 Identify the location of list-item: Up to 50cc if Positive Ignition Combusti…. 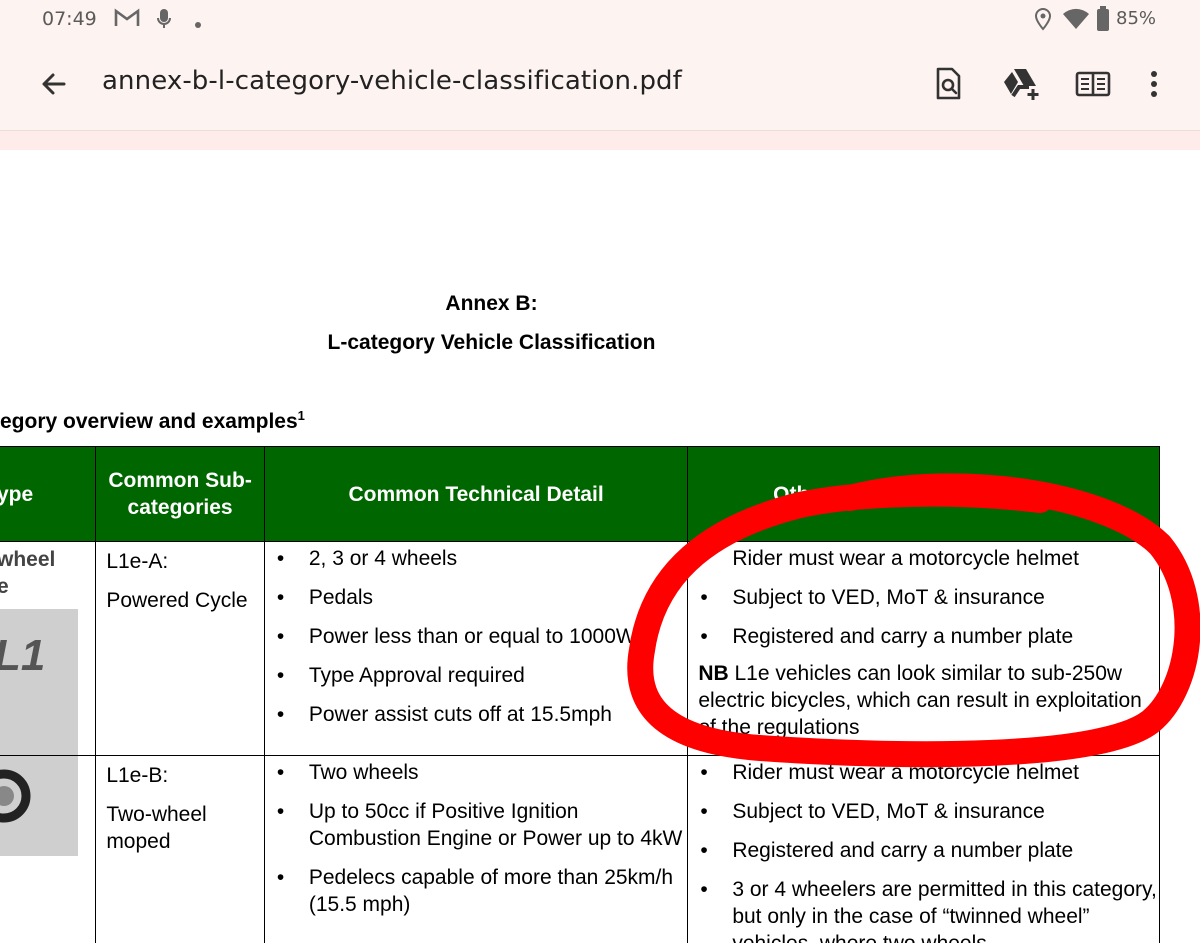
(482, 825).